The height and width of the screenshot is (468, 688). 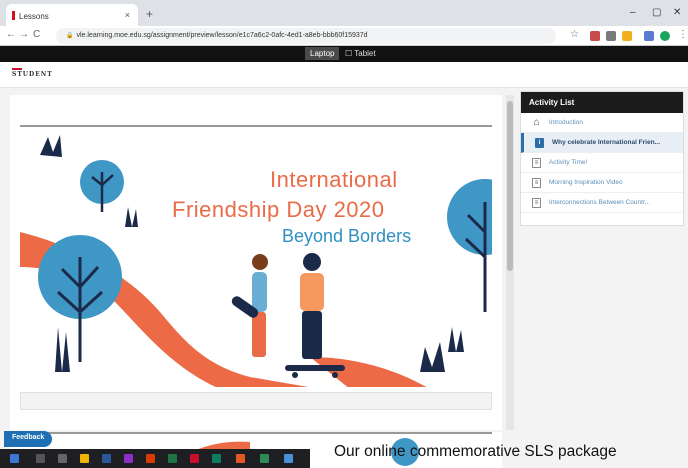 What do you see at coordinates (312, 335) in the screenshot?
I see `boy-pants` at bounding box center [312, 335].